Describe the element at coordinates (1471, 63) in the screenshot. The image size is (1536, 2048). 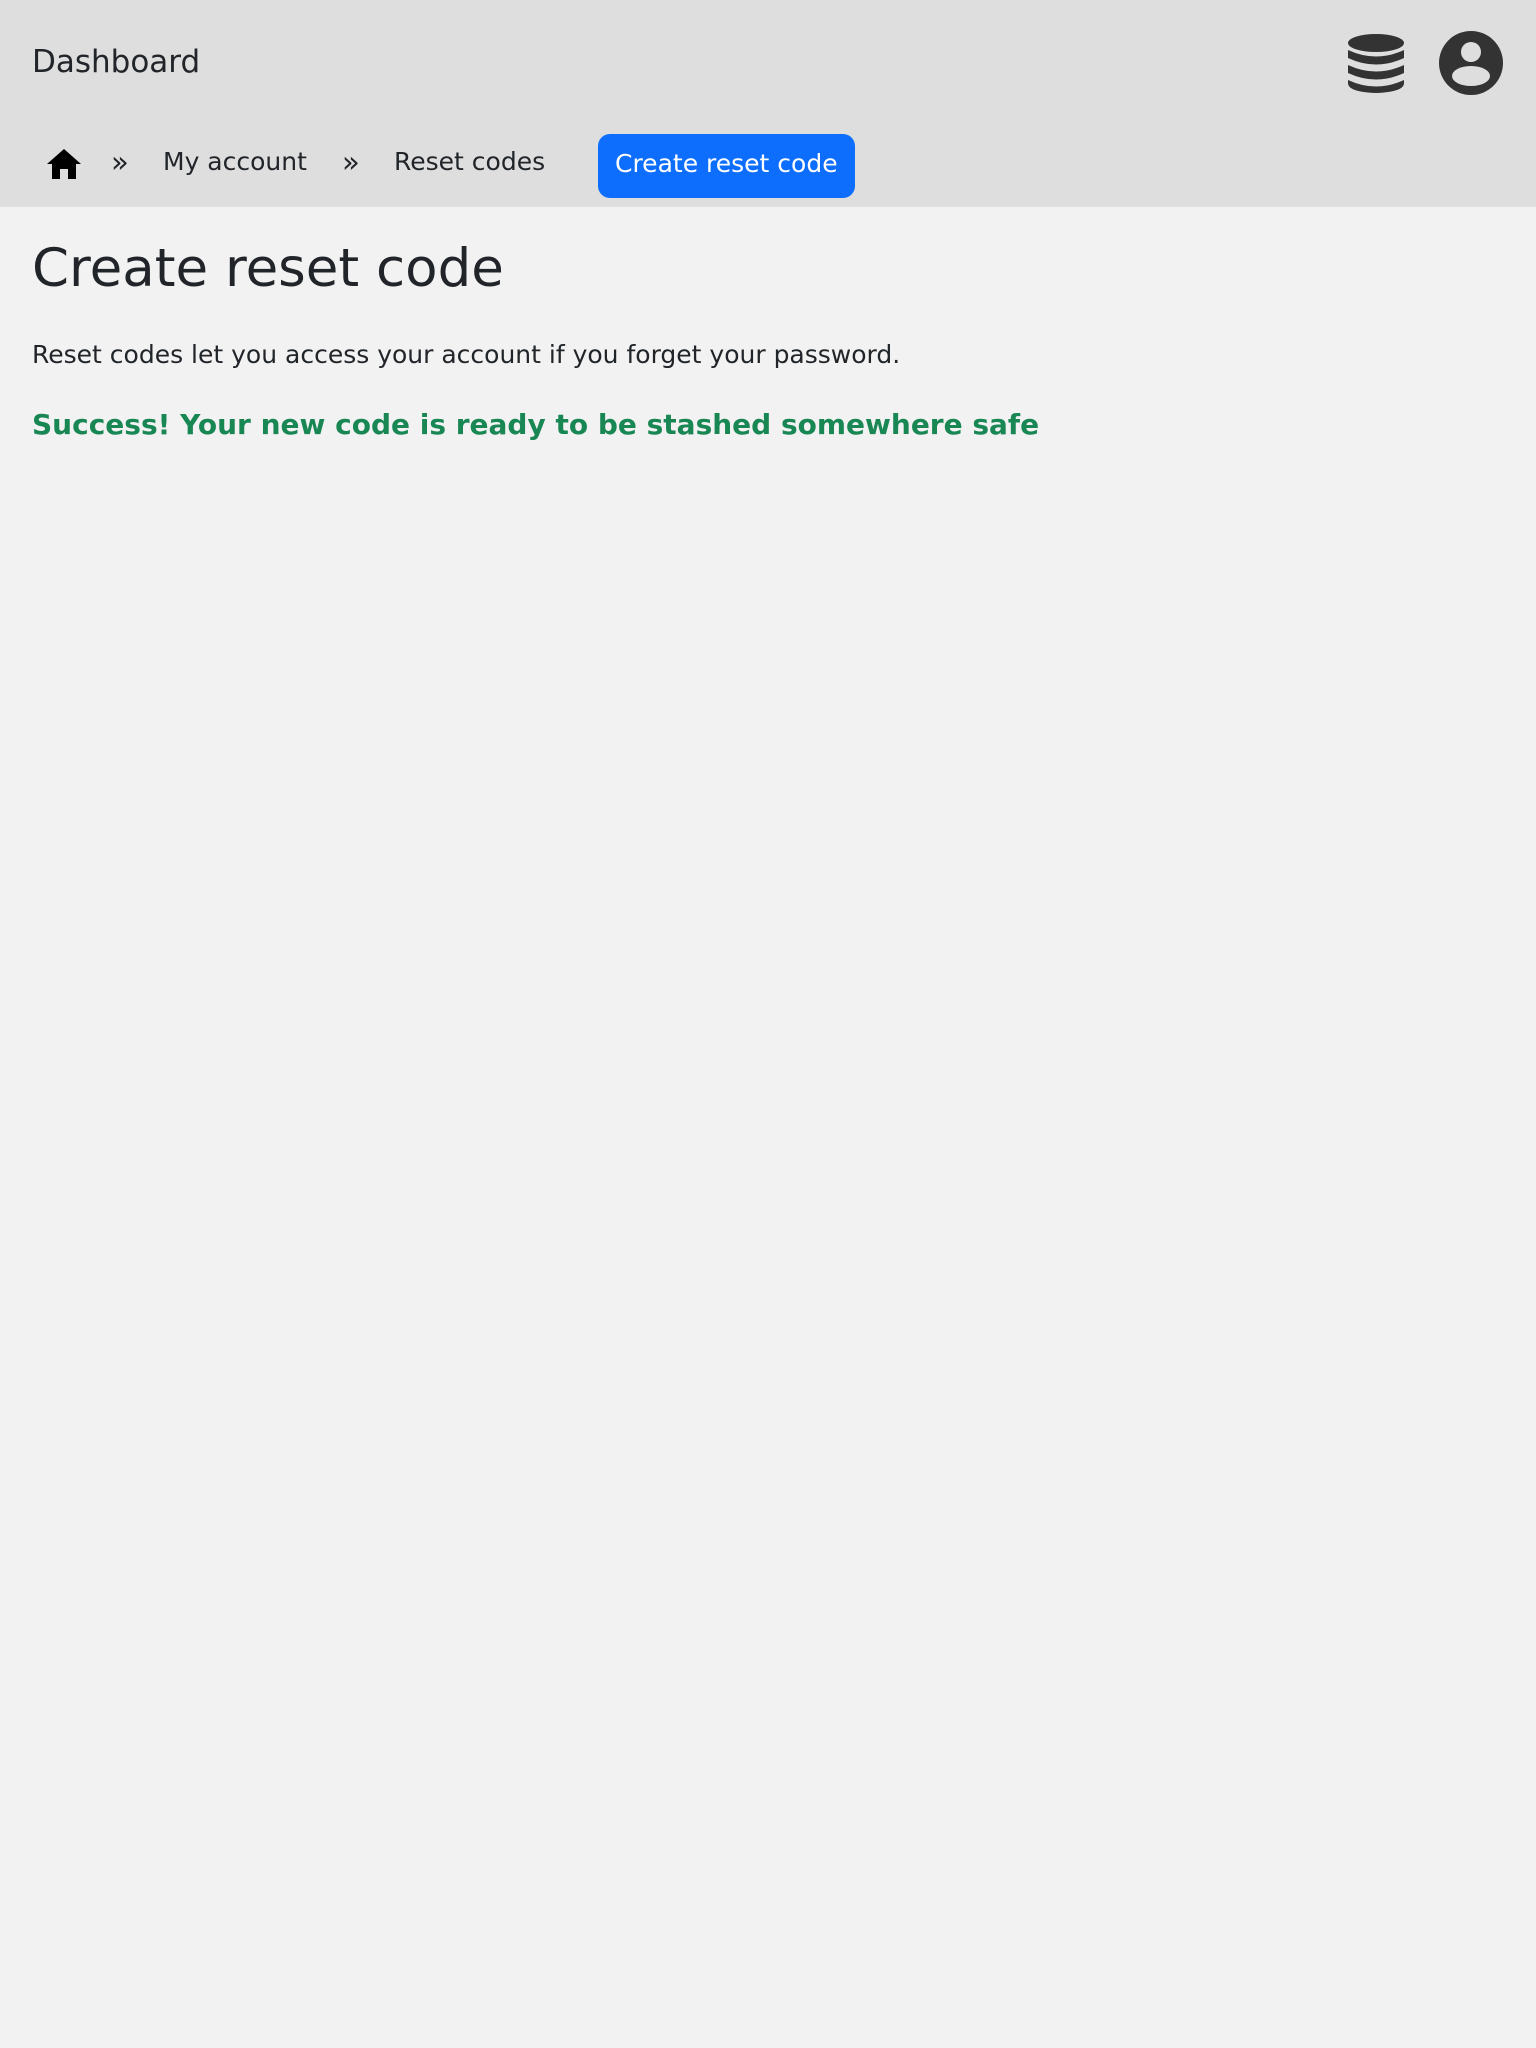
I see `user-circle-icon` at that location.